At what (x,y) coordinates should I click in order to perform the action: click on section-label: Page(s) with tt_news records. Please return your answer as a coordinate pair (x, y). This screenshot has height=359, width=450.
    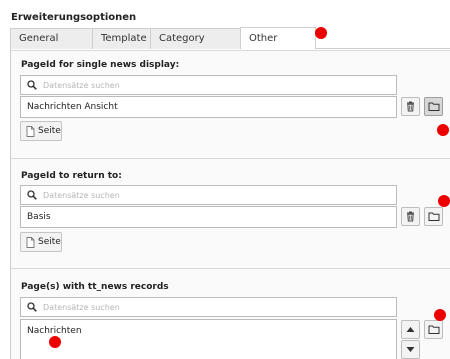
    Looking at the image, I should click on (95, 287).